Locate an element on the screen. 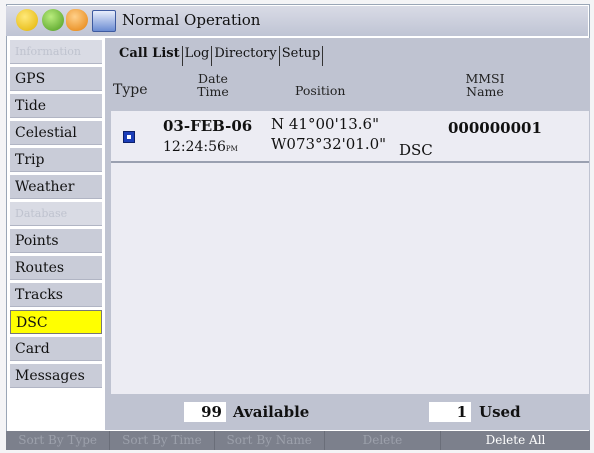 The height and width of the screenshot is (453, 594). dsc-call-icon is located at coordinates (129, 137).